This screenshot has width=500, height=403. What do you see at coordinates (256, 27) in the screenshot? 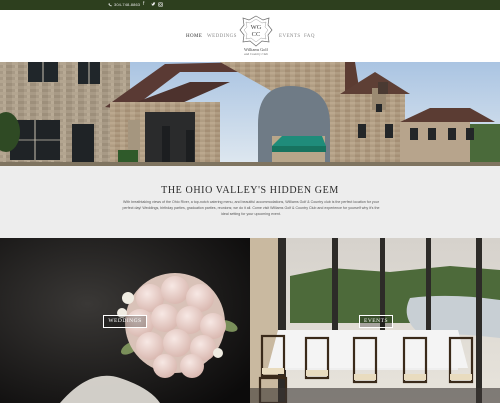
I see `svg-text: WG` at bounding box center [256, 27].